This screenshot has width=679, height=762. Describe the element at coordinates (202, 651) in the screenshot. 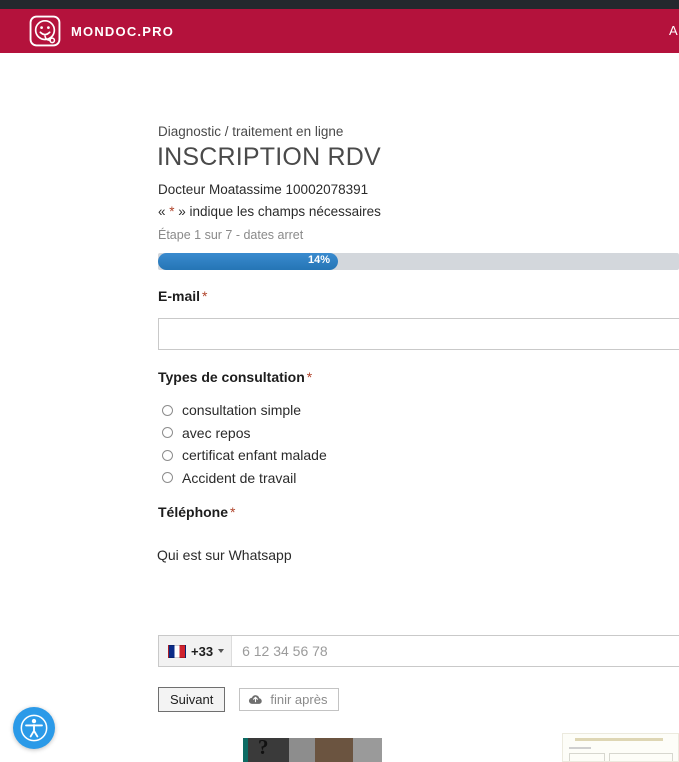

I see `dial-code-label: +33` at that location.